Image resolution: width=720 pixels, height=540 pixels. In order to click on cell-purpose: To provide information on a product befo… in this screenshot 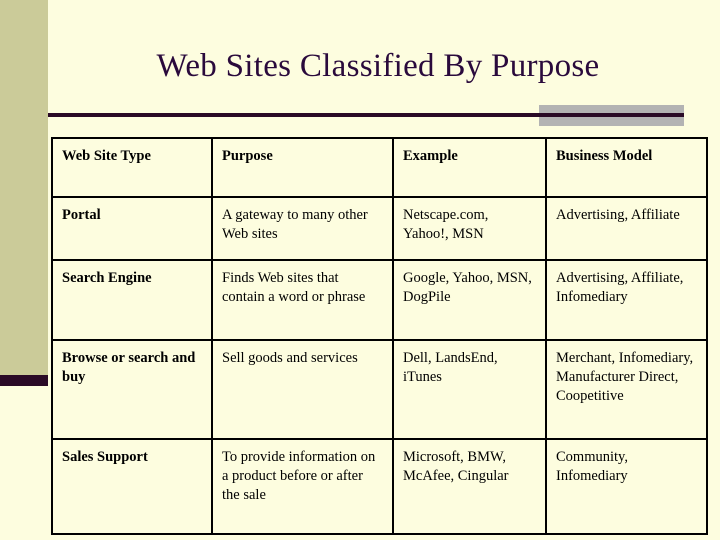, I will do `click(302, 486)`.